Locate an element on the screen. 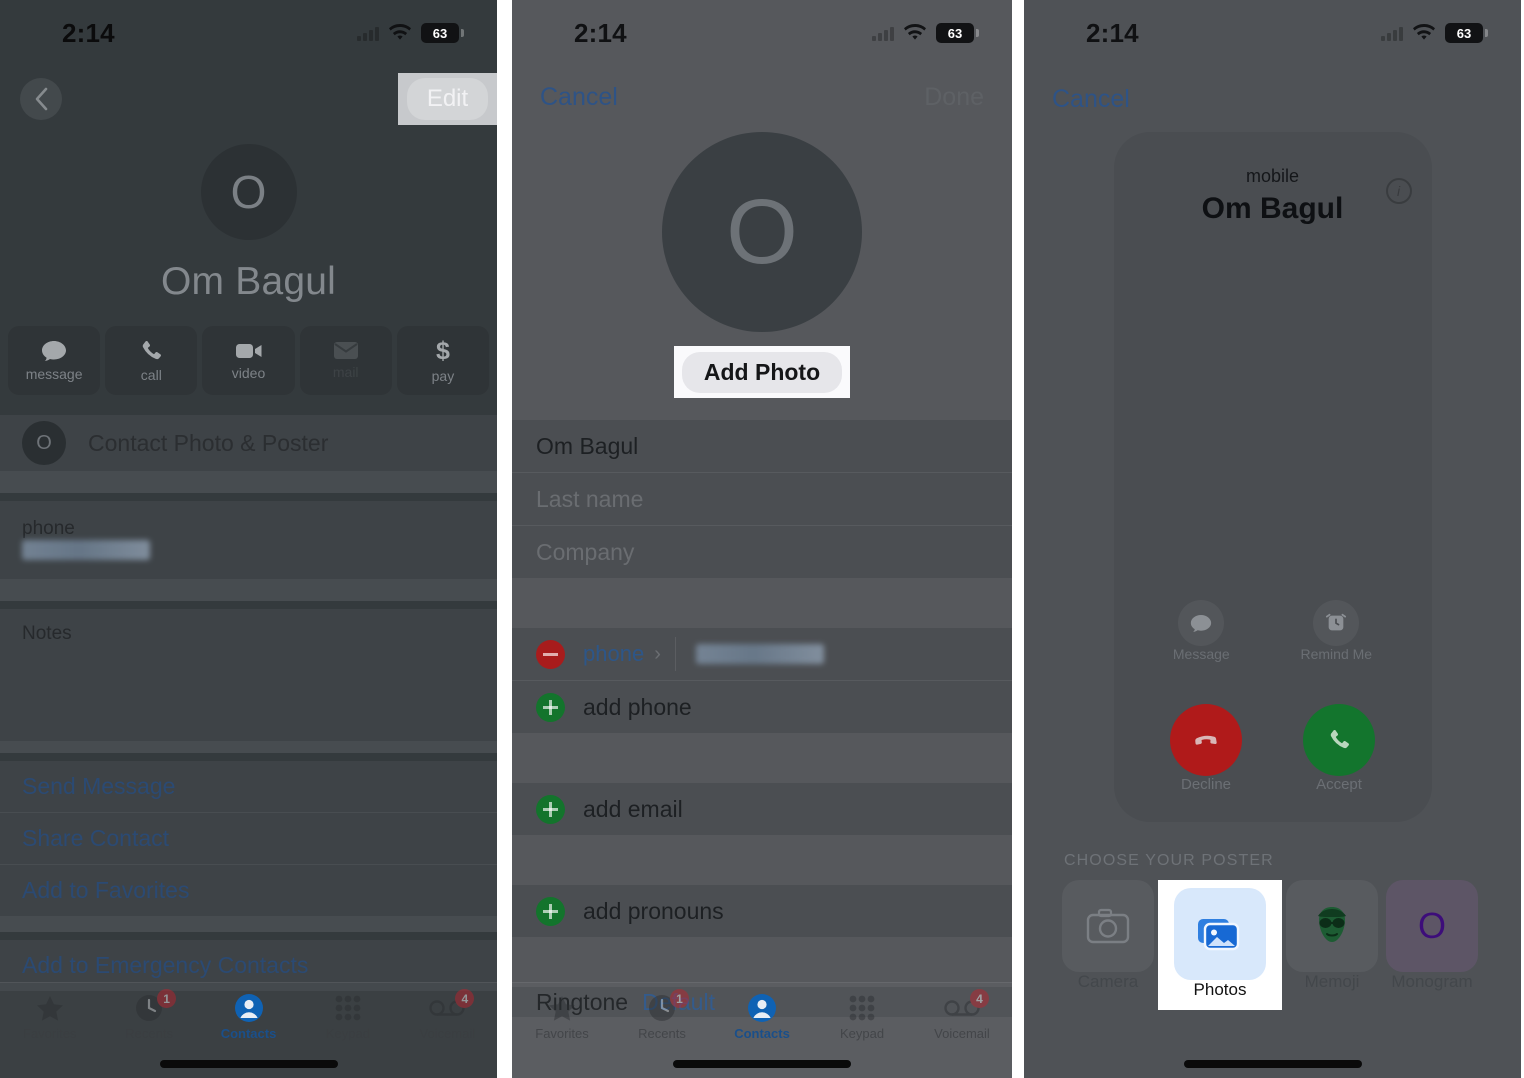 The height and width of the screenshot is (1078, 1524). alarm-clock-icon is located at coordinates (1336, 623).